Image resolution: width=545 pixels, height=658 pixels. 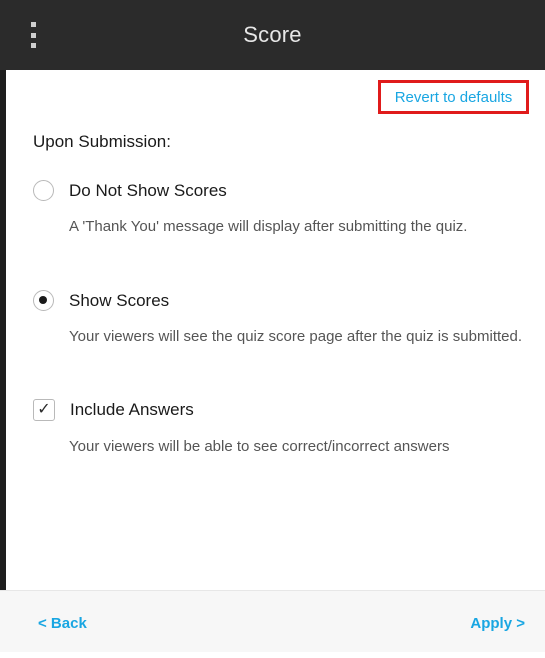 What do you see at coordinates (272, 655) in the screenshot?
I see `bottom-strip` at bounding box center [272, 655].